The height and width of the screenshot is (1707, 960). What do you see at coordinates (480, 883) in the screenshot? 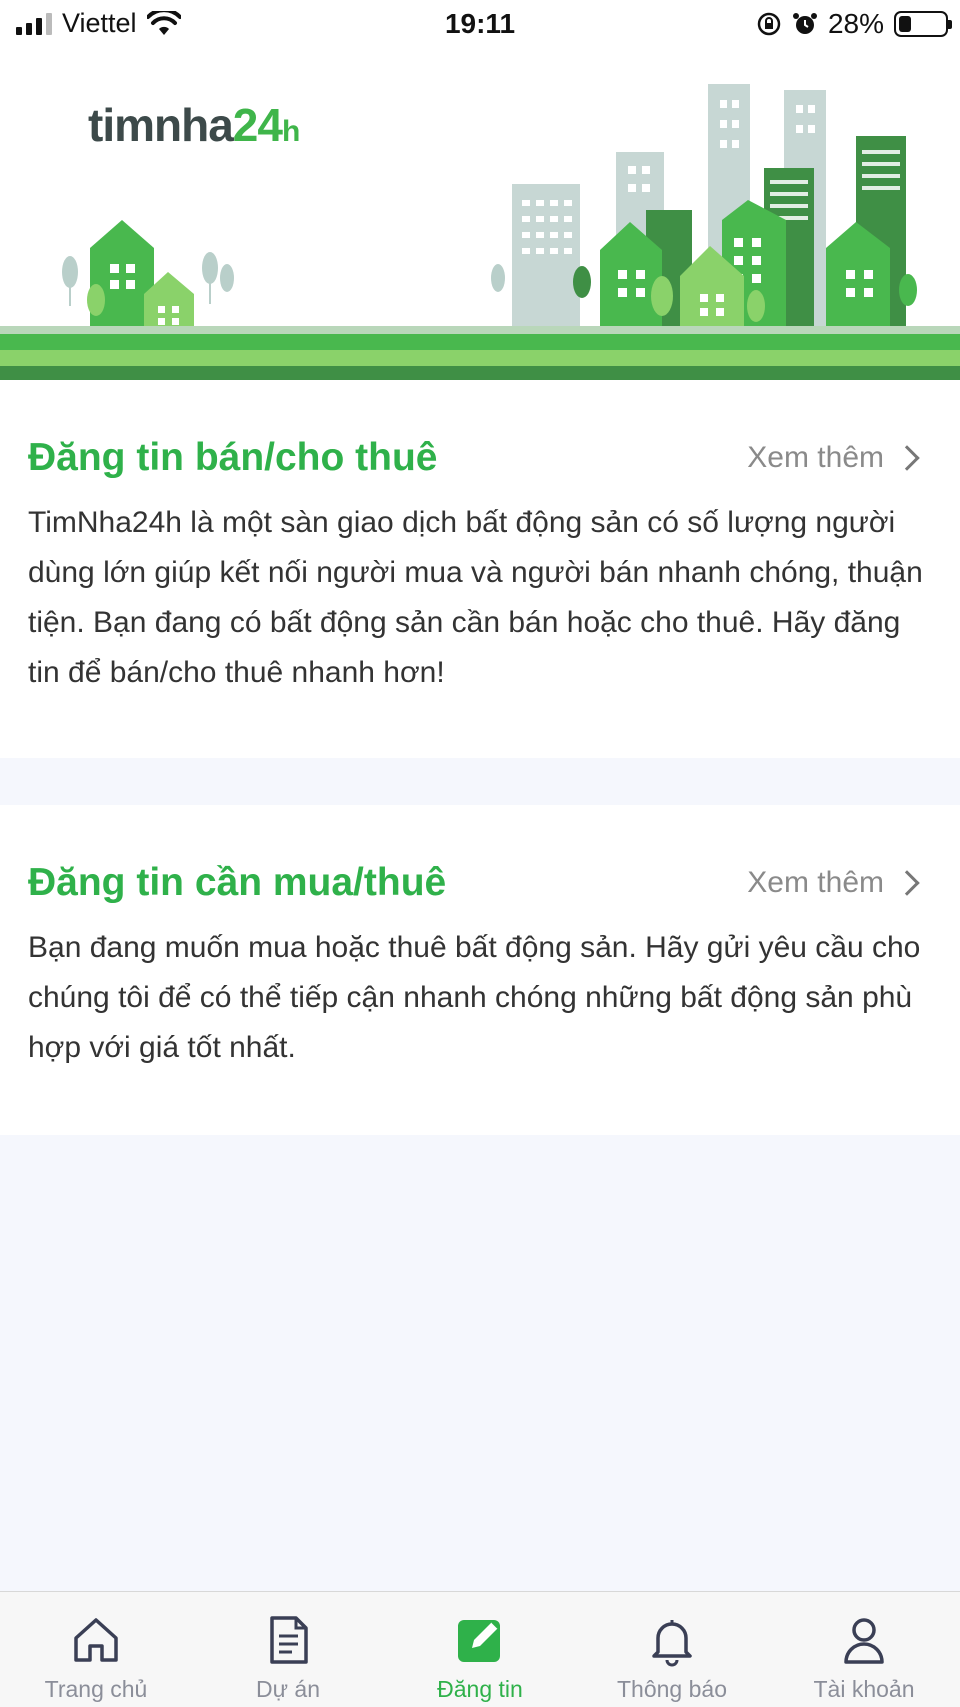
I see `section-header: Đăng tin cần mua/thuê Xem thêm` at bounding box center [480, 883].